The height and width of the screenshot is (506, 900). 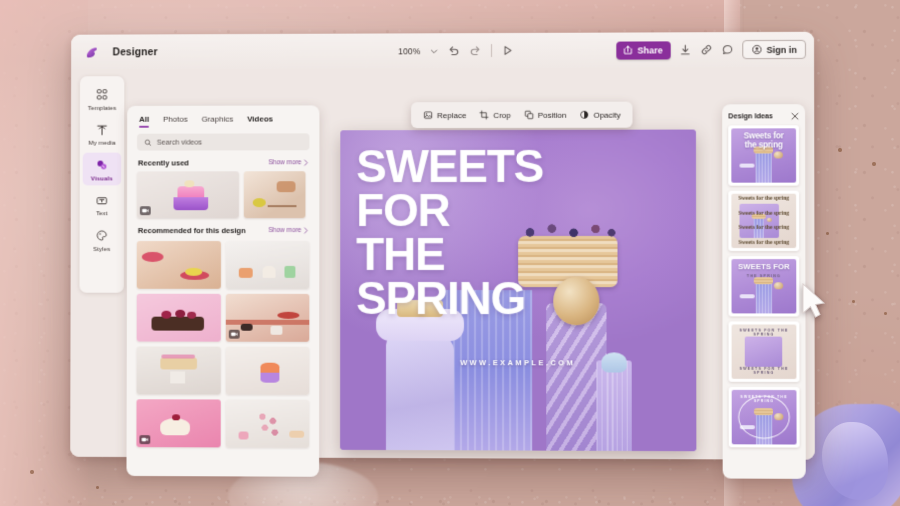 I want to click on share-icon, so click(x=627, y=50).